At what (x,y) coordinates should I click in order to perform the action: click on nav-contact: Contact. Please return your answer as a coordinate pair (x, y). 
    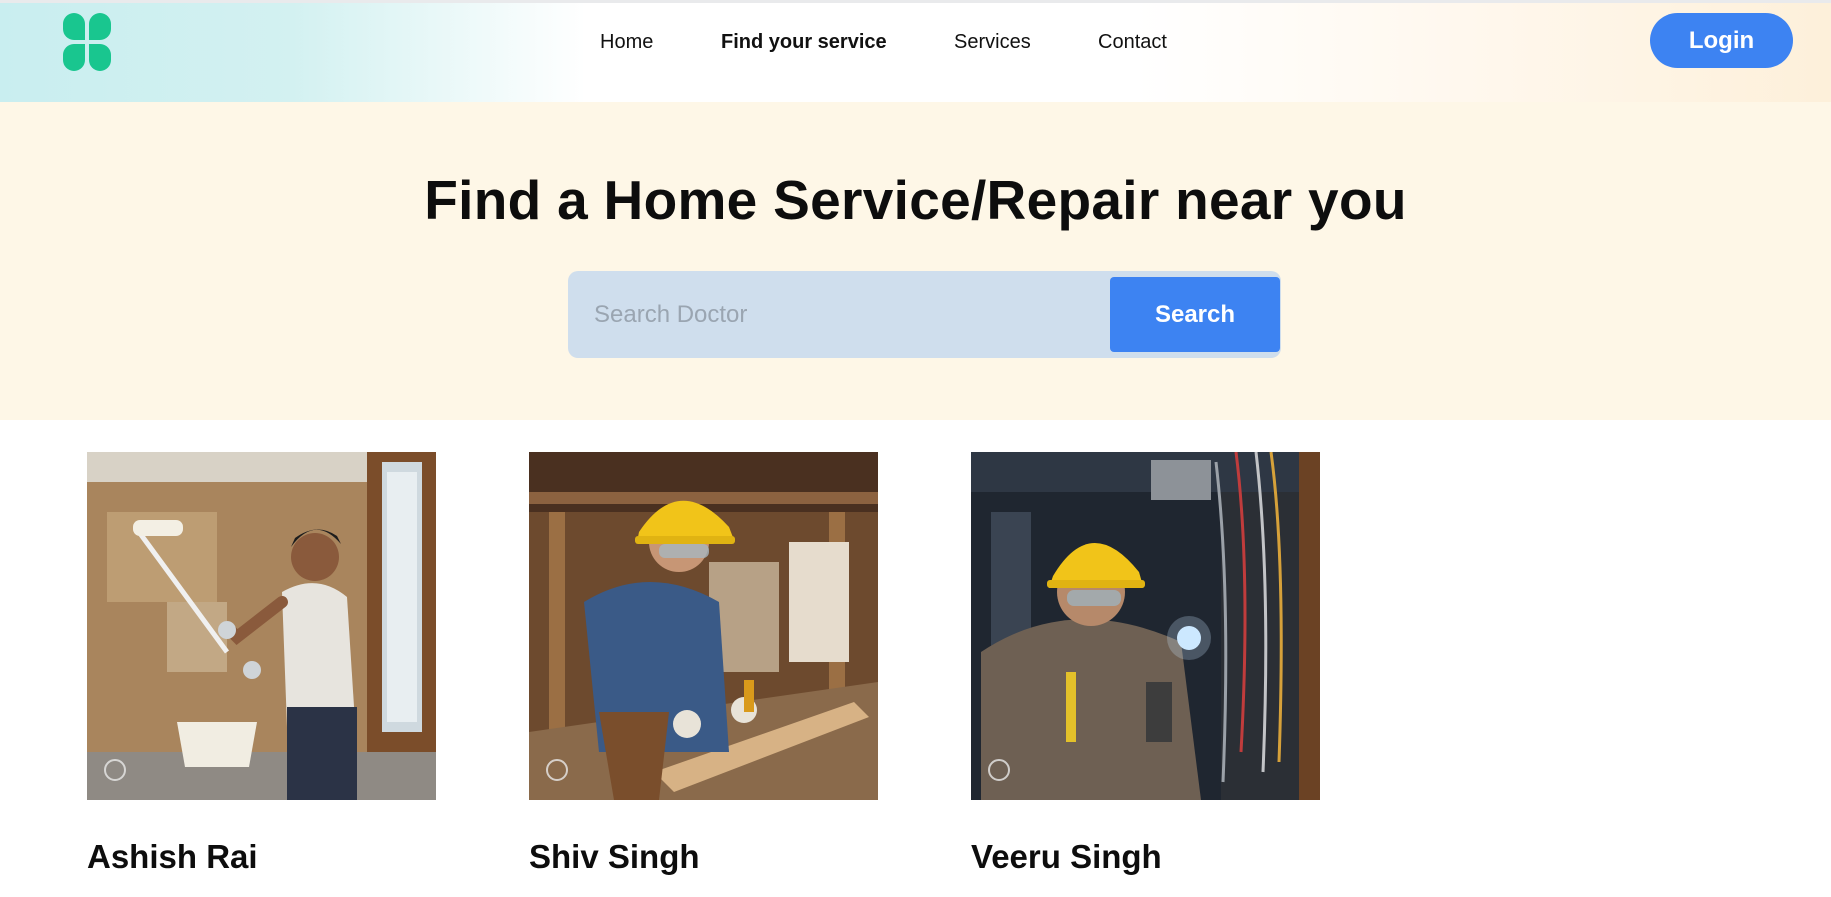
    Looking at the image, I should click on (1132, 42).